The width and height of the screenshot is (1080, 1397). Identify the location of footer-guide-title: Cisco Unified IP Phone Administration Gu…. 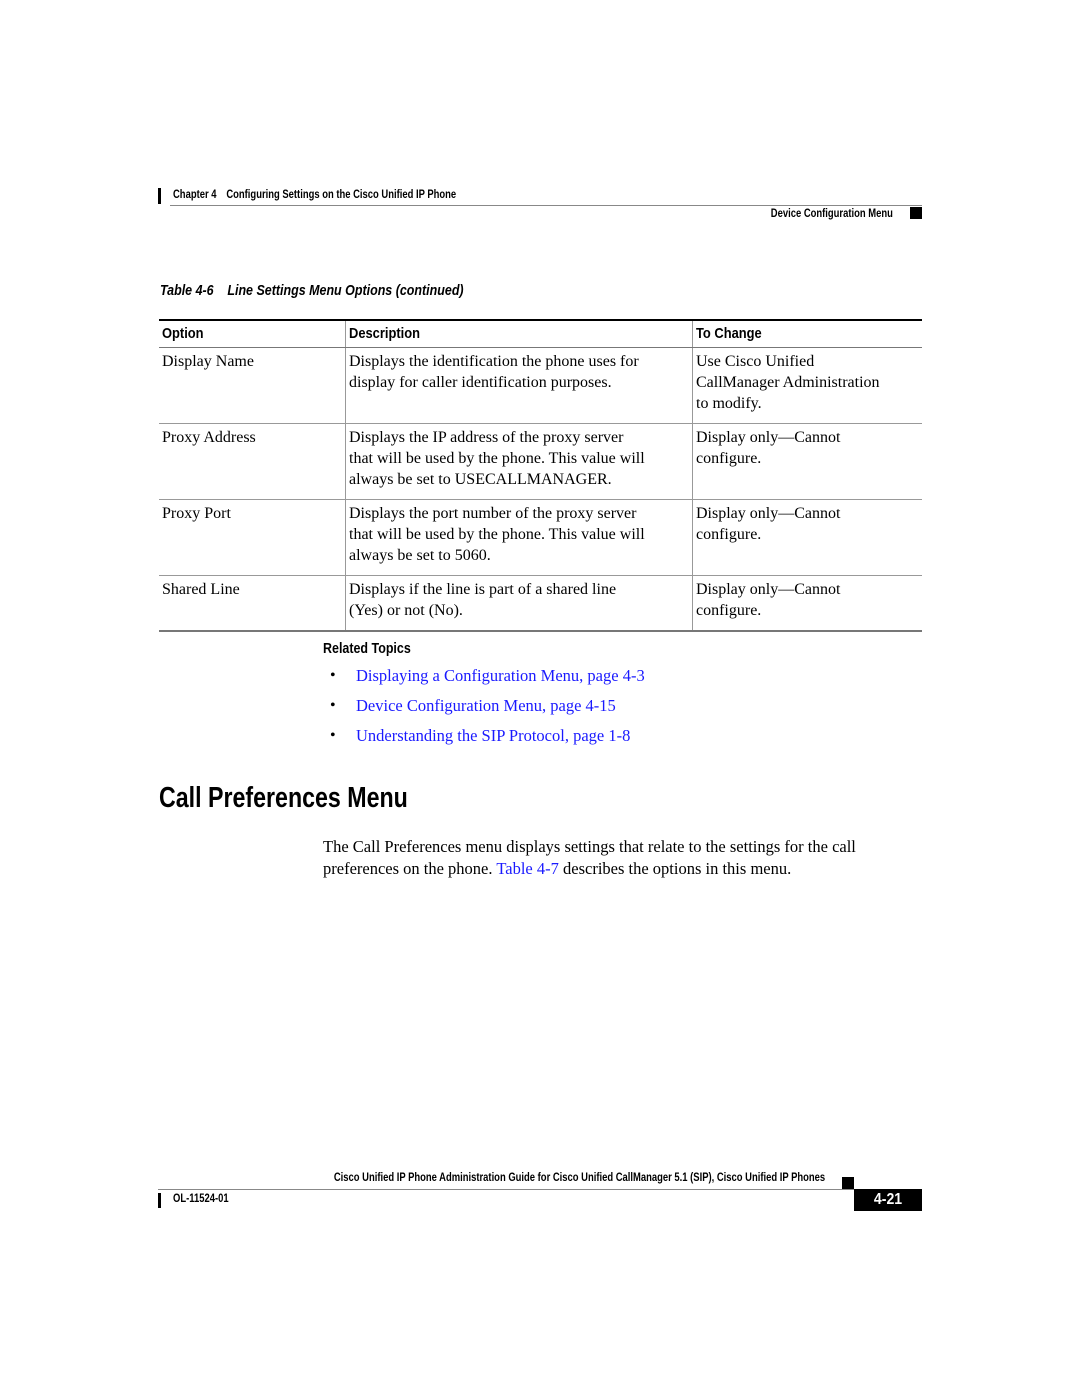
(579, 1178).